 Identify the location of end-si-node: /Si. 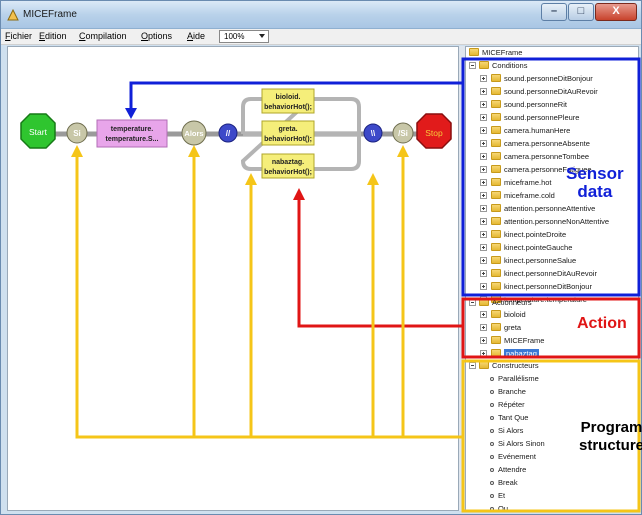
(403, 133).